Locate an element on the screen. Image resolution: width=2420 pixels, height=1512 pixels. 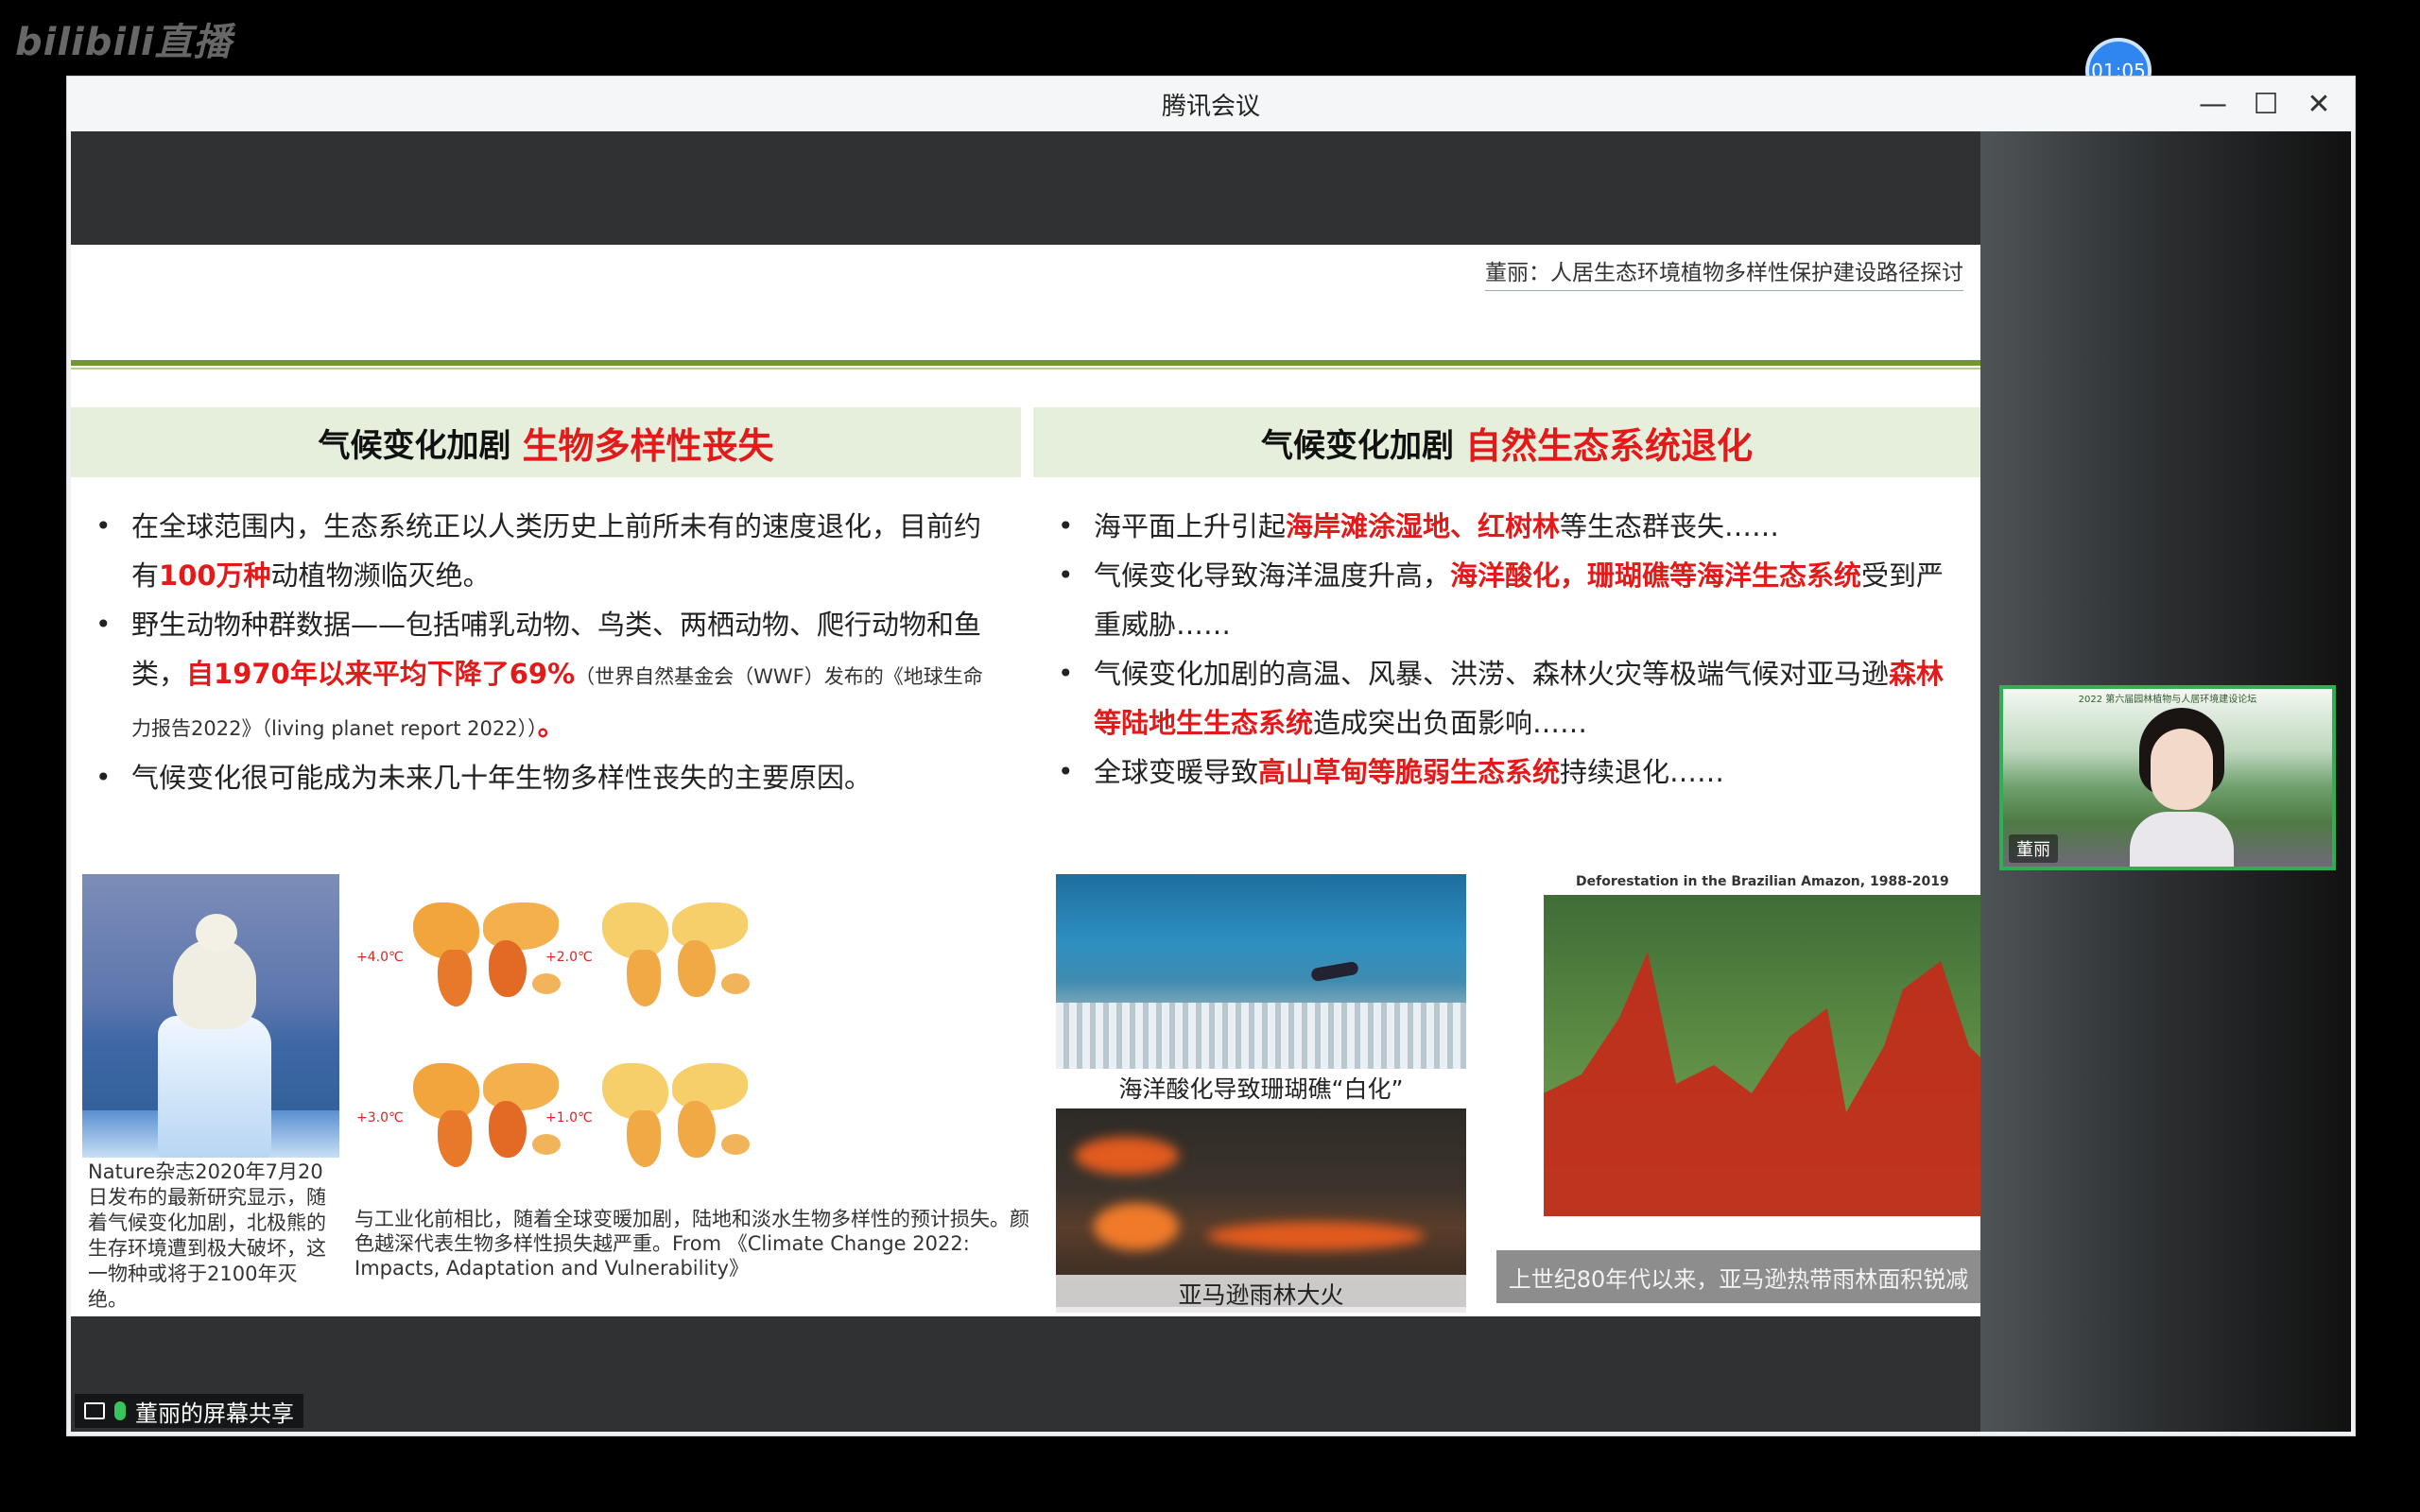
deforestation-axis is located at coordinates (1519, 1055).